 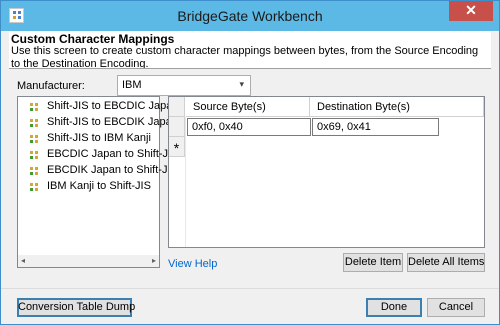 I want to click on delete-item-button: Delete Item, so click(x=373, y=262).